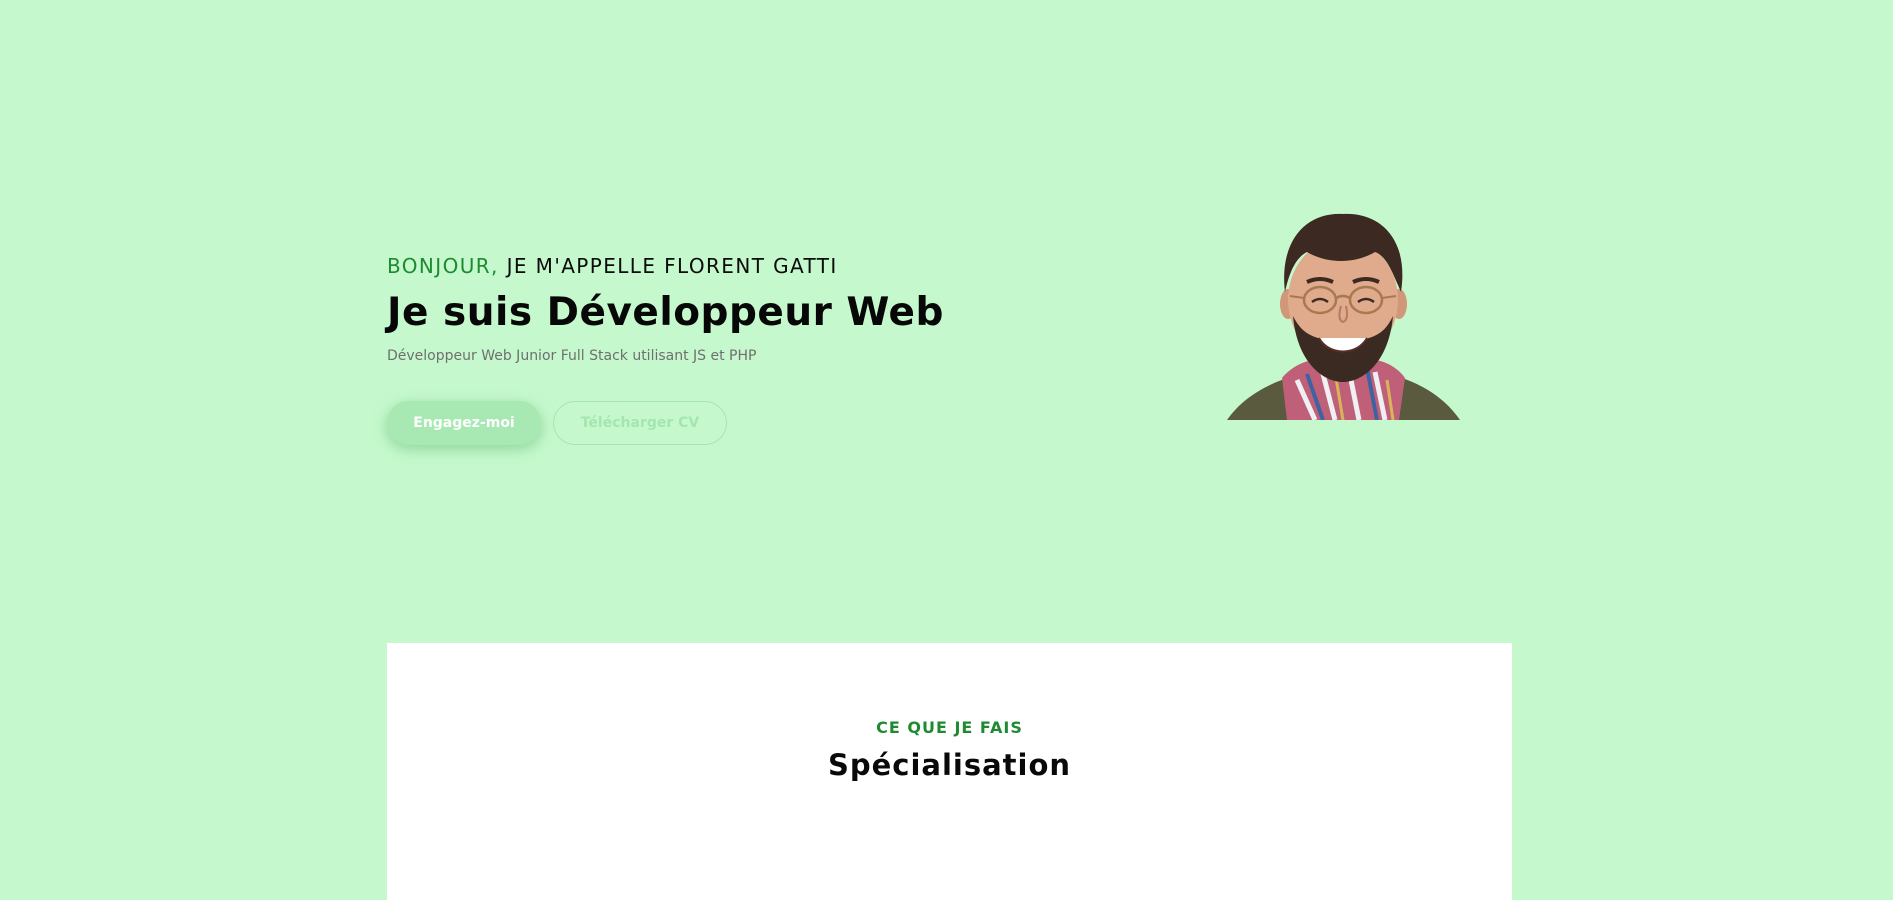 This screenshot has height=900, width=1893. What do you see at coordinates (1343, 316) in the screenshot?
I see `profile-photo` at bounding box center [1343, 316].